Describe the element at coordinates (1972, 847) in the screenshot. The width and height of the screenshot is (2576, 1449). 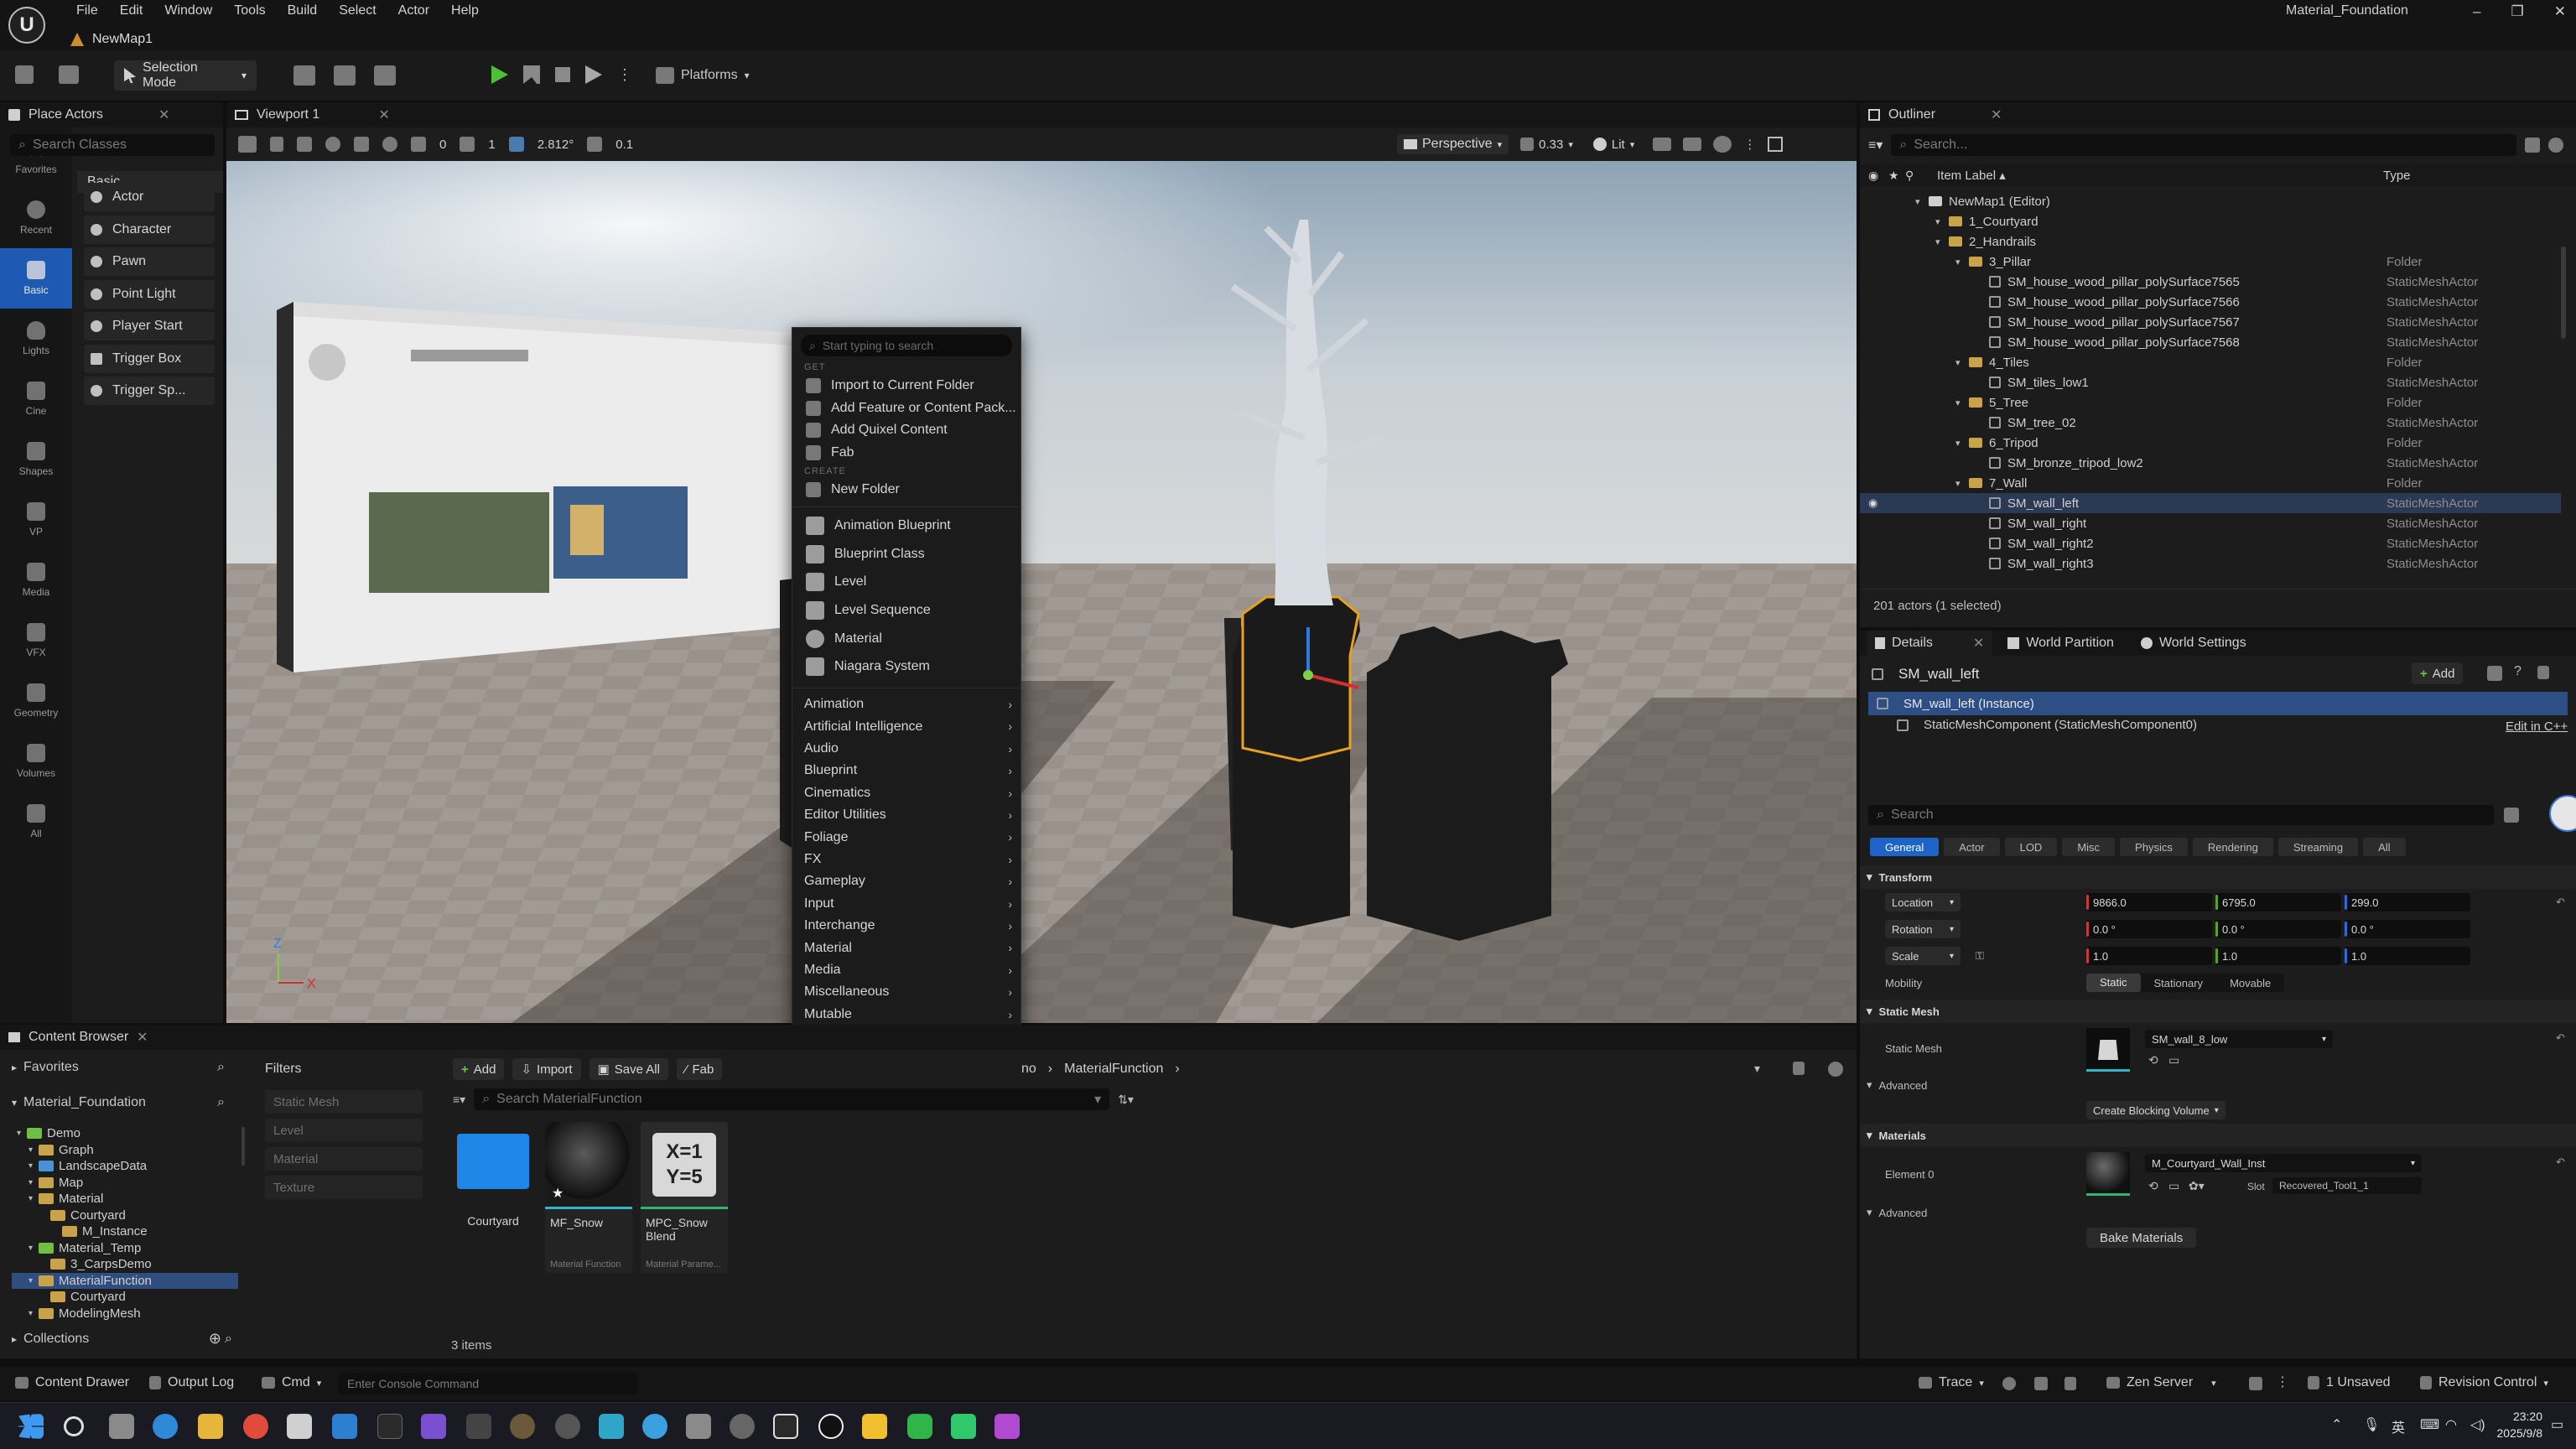
I see `category-actor: Actor` at that location.